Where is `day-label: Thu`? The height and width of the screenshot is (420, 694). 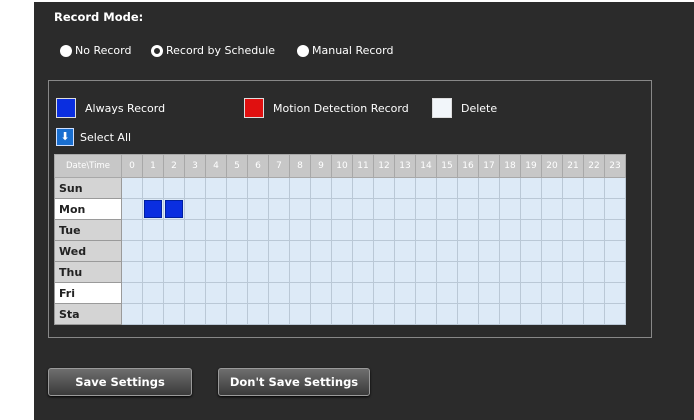
day-label: Thu is located at coordinates (88, 272).